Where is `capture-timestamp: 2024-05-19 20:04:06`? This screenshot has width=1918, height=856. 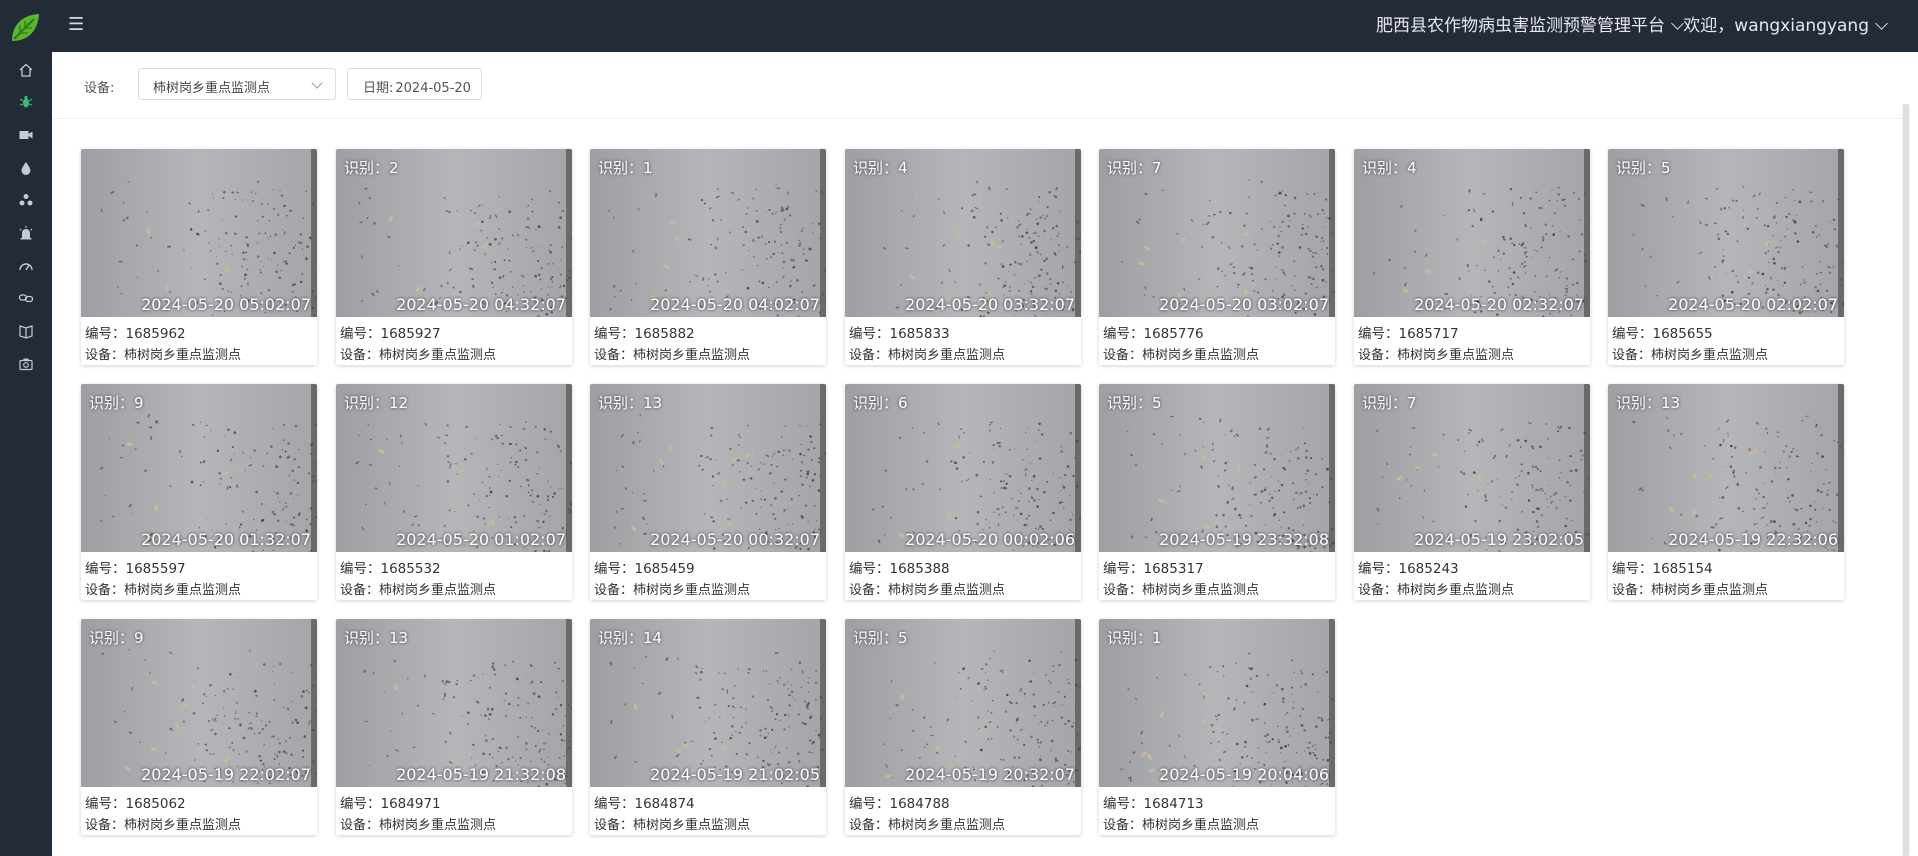
capture-timestamp: 2024-05-19 20:04:06 is located at coordinates (1244, 774).